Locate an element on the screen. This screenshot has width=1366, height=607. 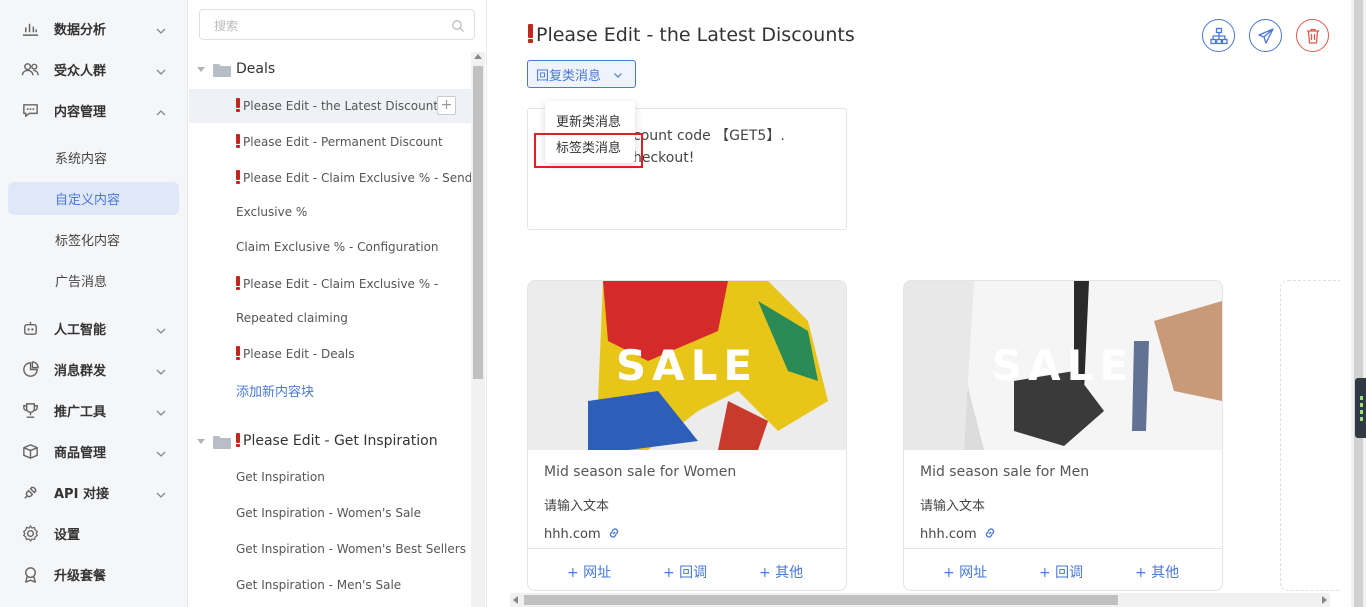
bar-chart-icon is located at coordinates (30, 28).